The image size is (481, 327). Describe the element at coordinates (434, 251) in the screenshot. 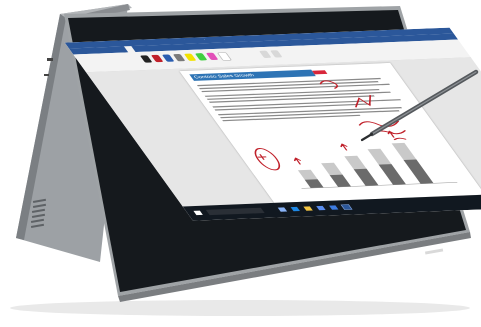

I see `brand-logo` at that location.